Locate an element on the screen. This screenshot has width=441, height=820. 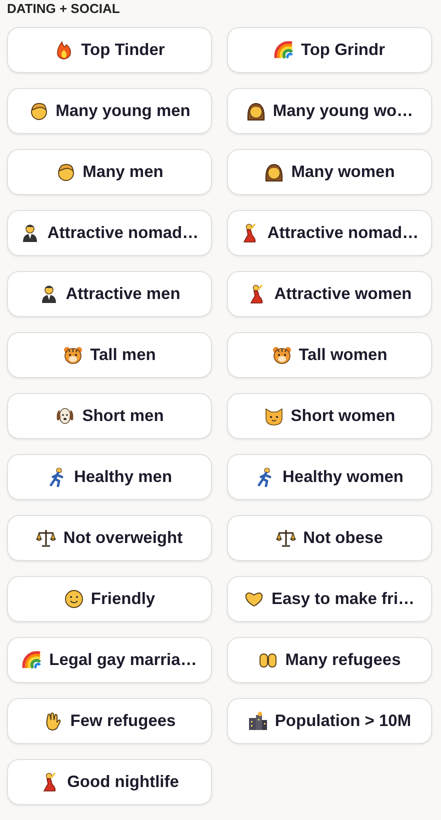
filter-button: Friendly is located at coordinates (109, 599).